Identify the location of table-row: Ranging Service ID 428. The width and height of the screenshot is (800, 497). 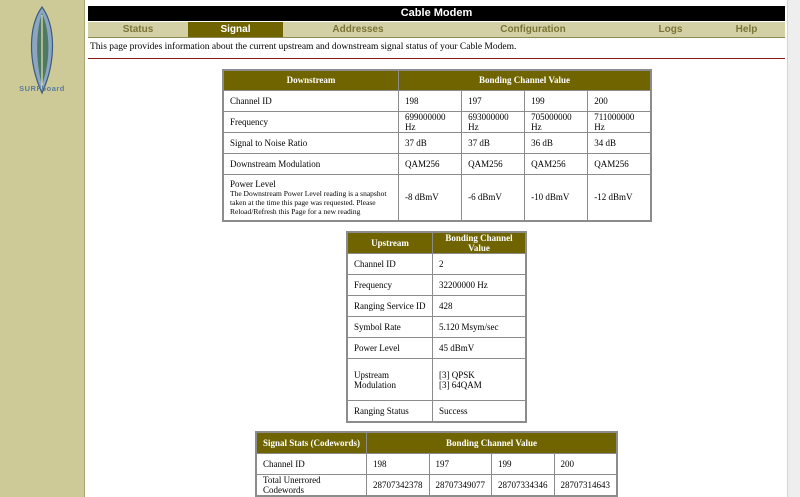
(436, 306).